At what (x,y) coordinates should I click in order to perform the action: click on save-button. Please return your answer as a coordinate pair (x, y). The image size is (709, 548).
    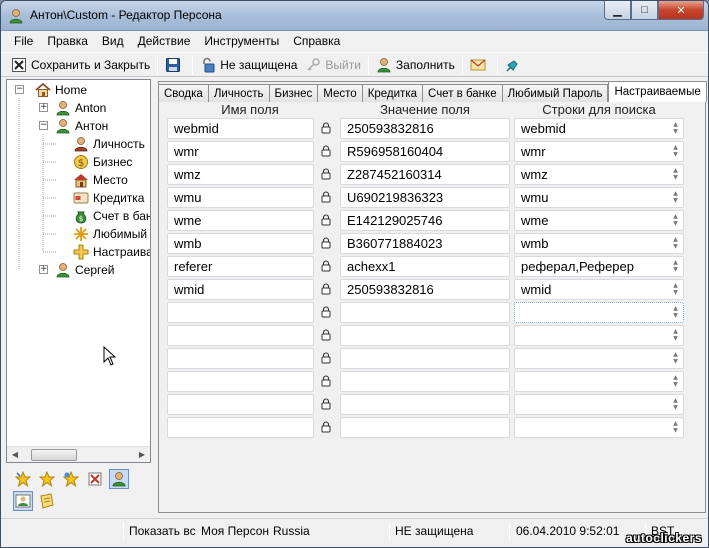
    Looking at the image, I should click on (175, 65).